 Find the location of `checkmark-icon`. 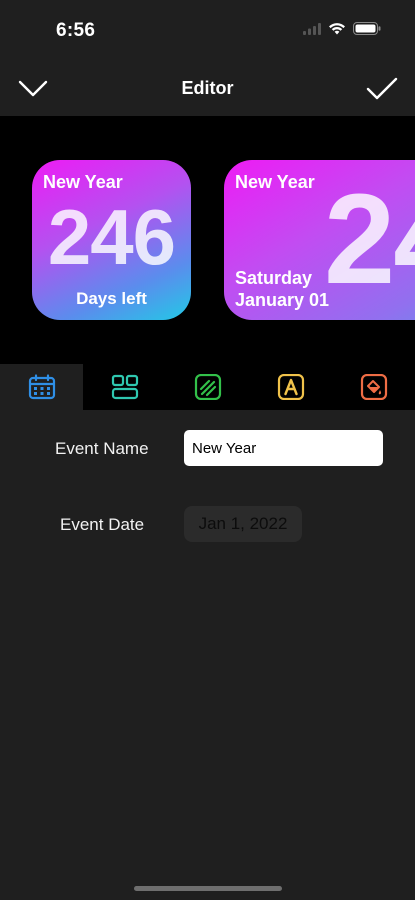

checkmark-icon is located at coordinates (382, 88).